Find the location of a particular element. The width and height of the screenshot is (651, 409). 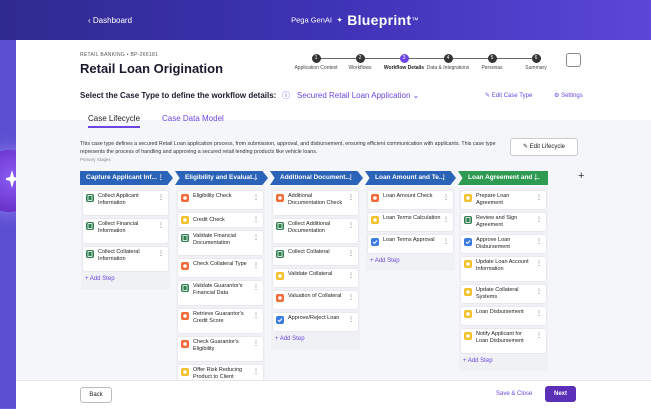

step-item: Loan Amount Check ⋮ is located at coordinates (410, 200).